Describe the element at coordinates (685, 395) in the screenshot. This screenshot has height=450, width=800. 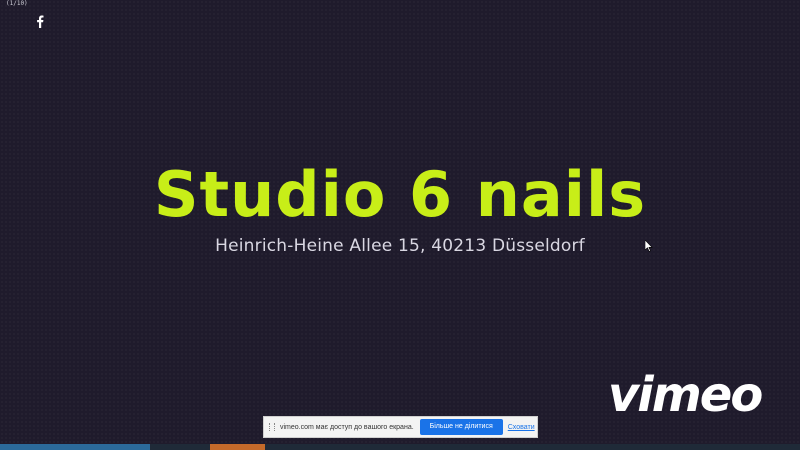
I see `vimeo-logo: vimeo` at that location.